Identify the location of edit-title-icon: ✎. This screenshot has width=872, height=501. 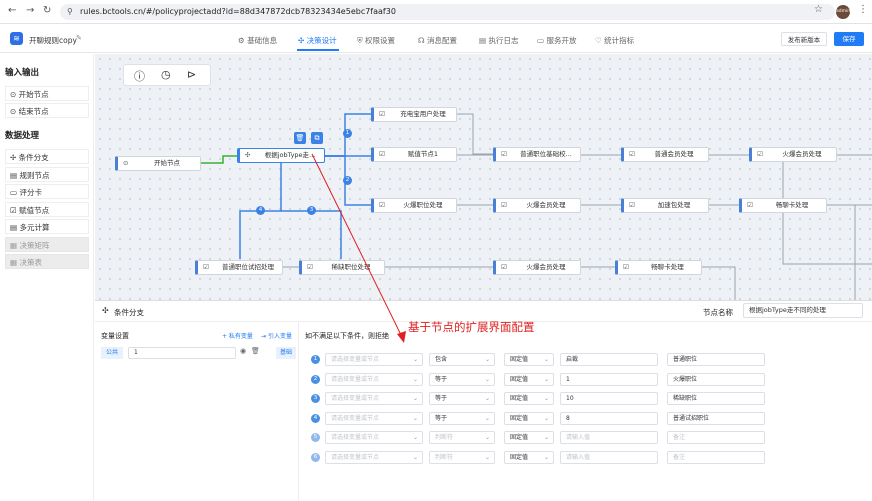
(79, 38).